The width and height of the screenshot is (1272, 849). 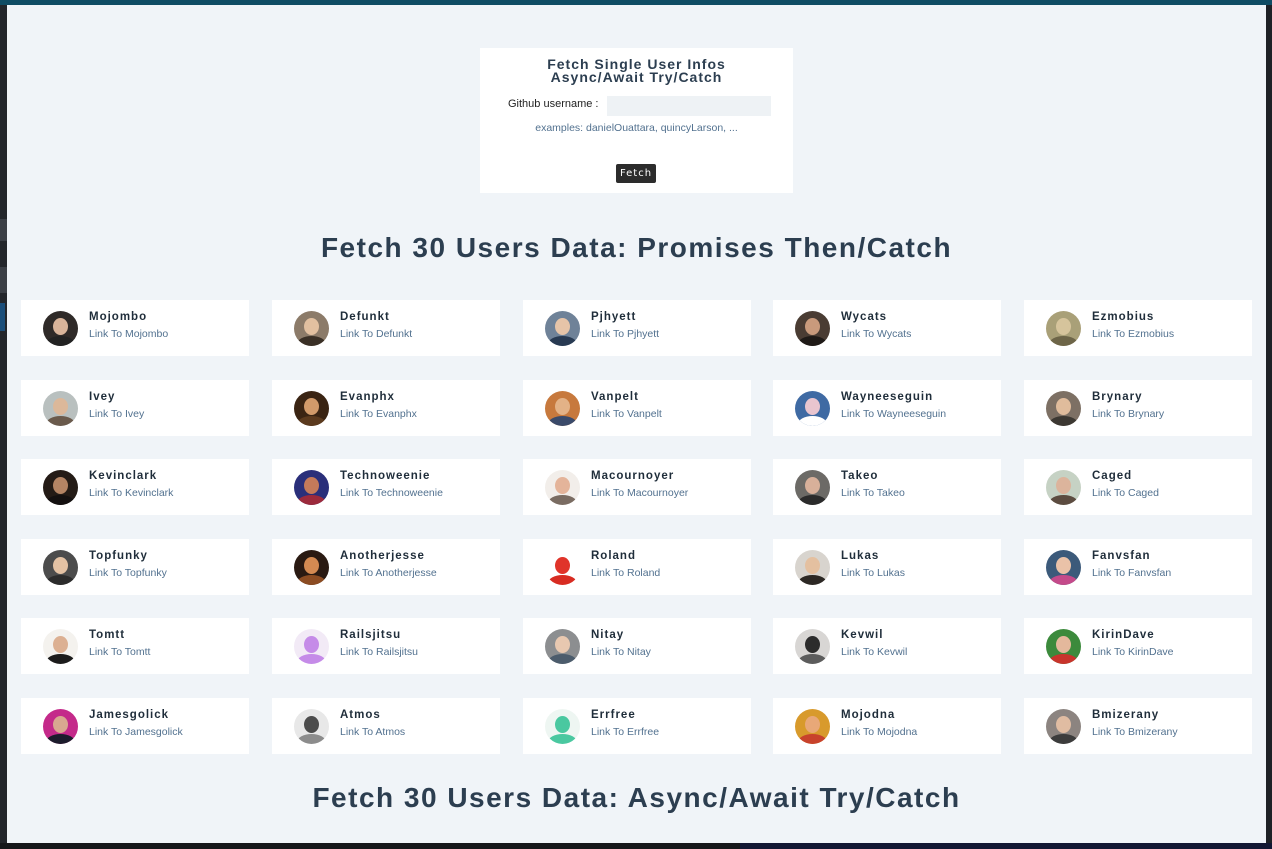 I want to click on user-name: Roland, so click(x=613, y=556).